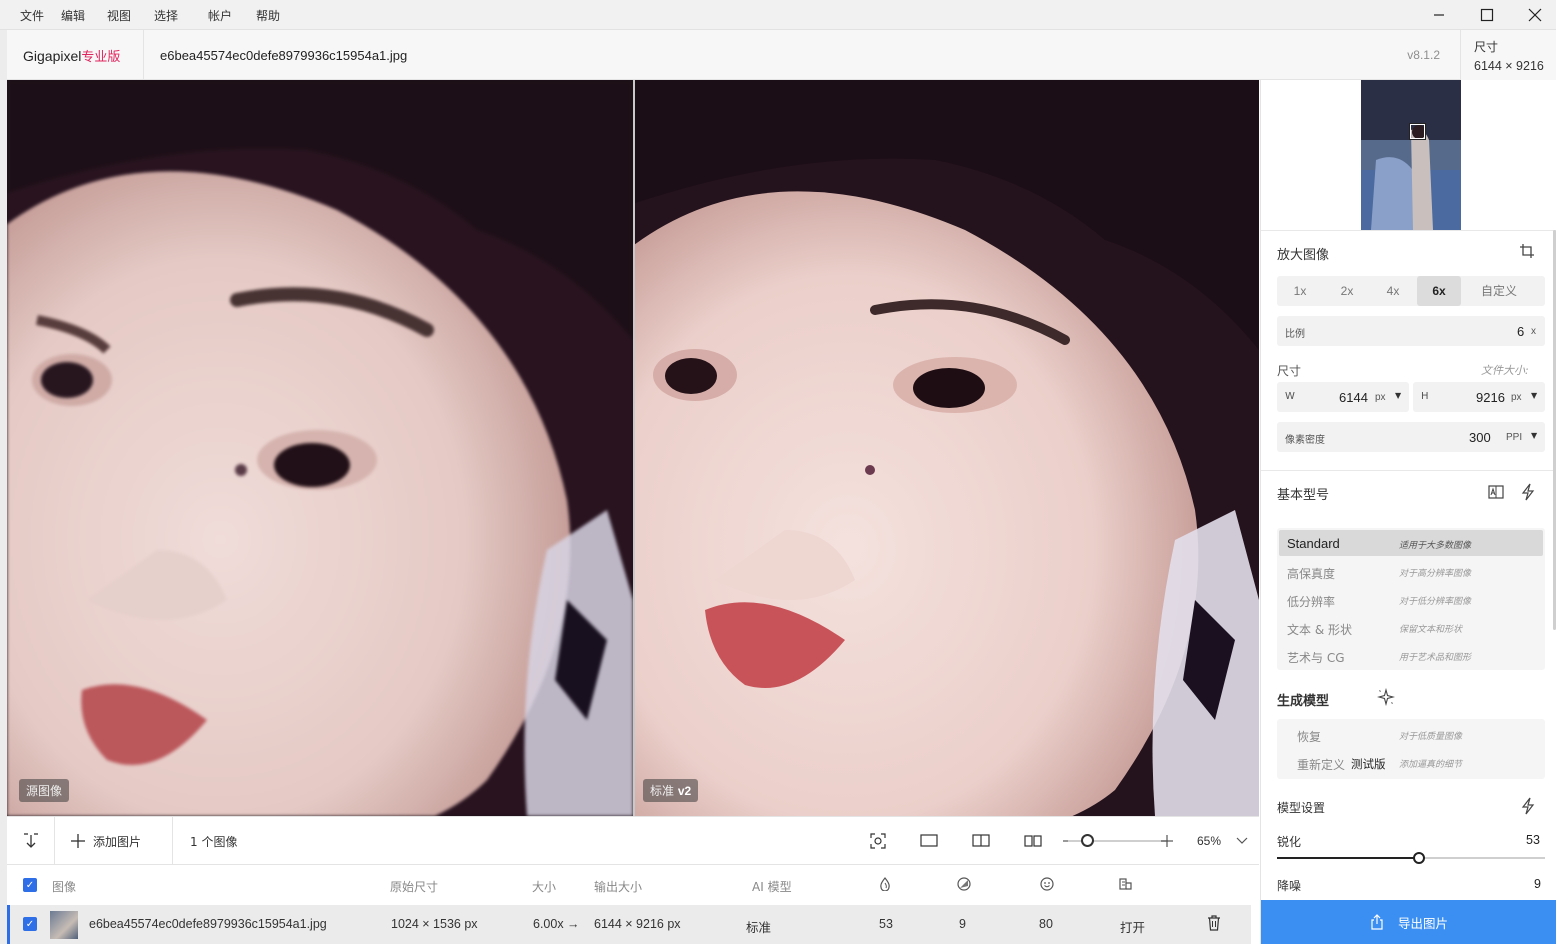  What do you see at coordinates (284, 55) in the screenshot?
I see `current-filename: e6bea45574ec0defe8979936c15954a1.jpg` at bounding box center [284, 55].